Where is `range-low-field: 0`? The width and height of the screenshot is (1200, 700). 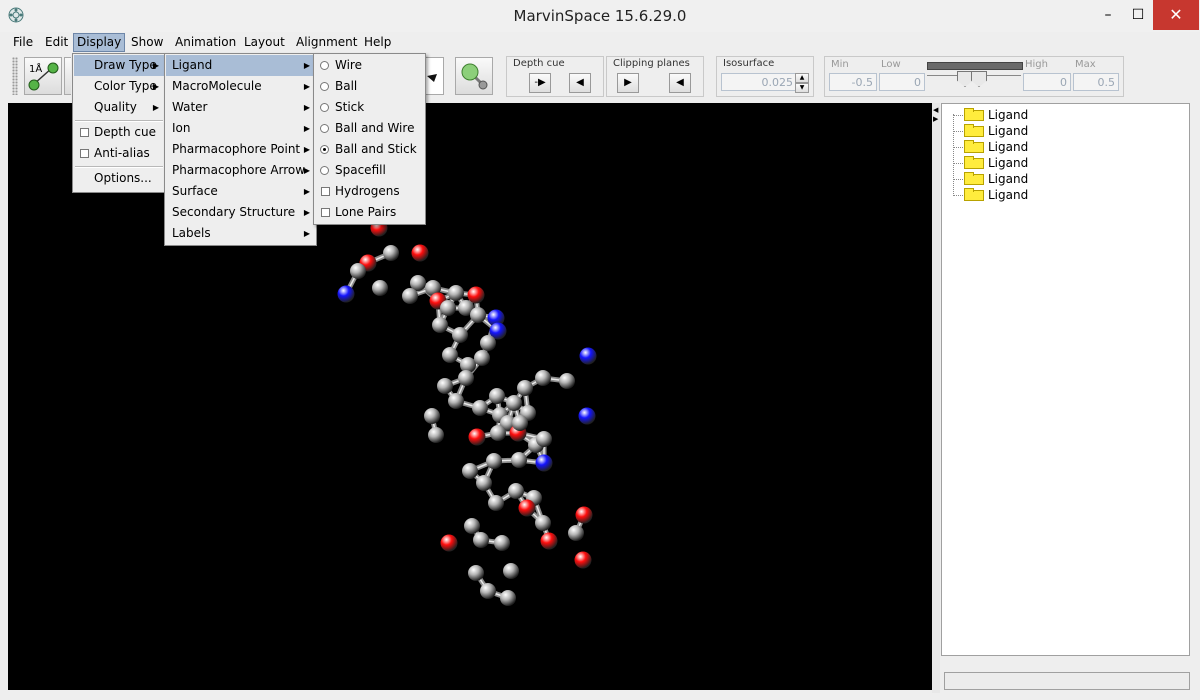
range-low-field: 0 is located at coordinates (902, 82).